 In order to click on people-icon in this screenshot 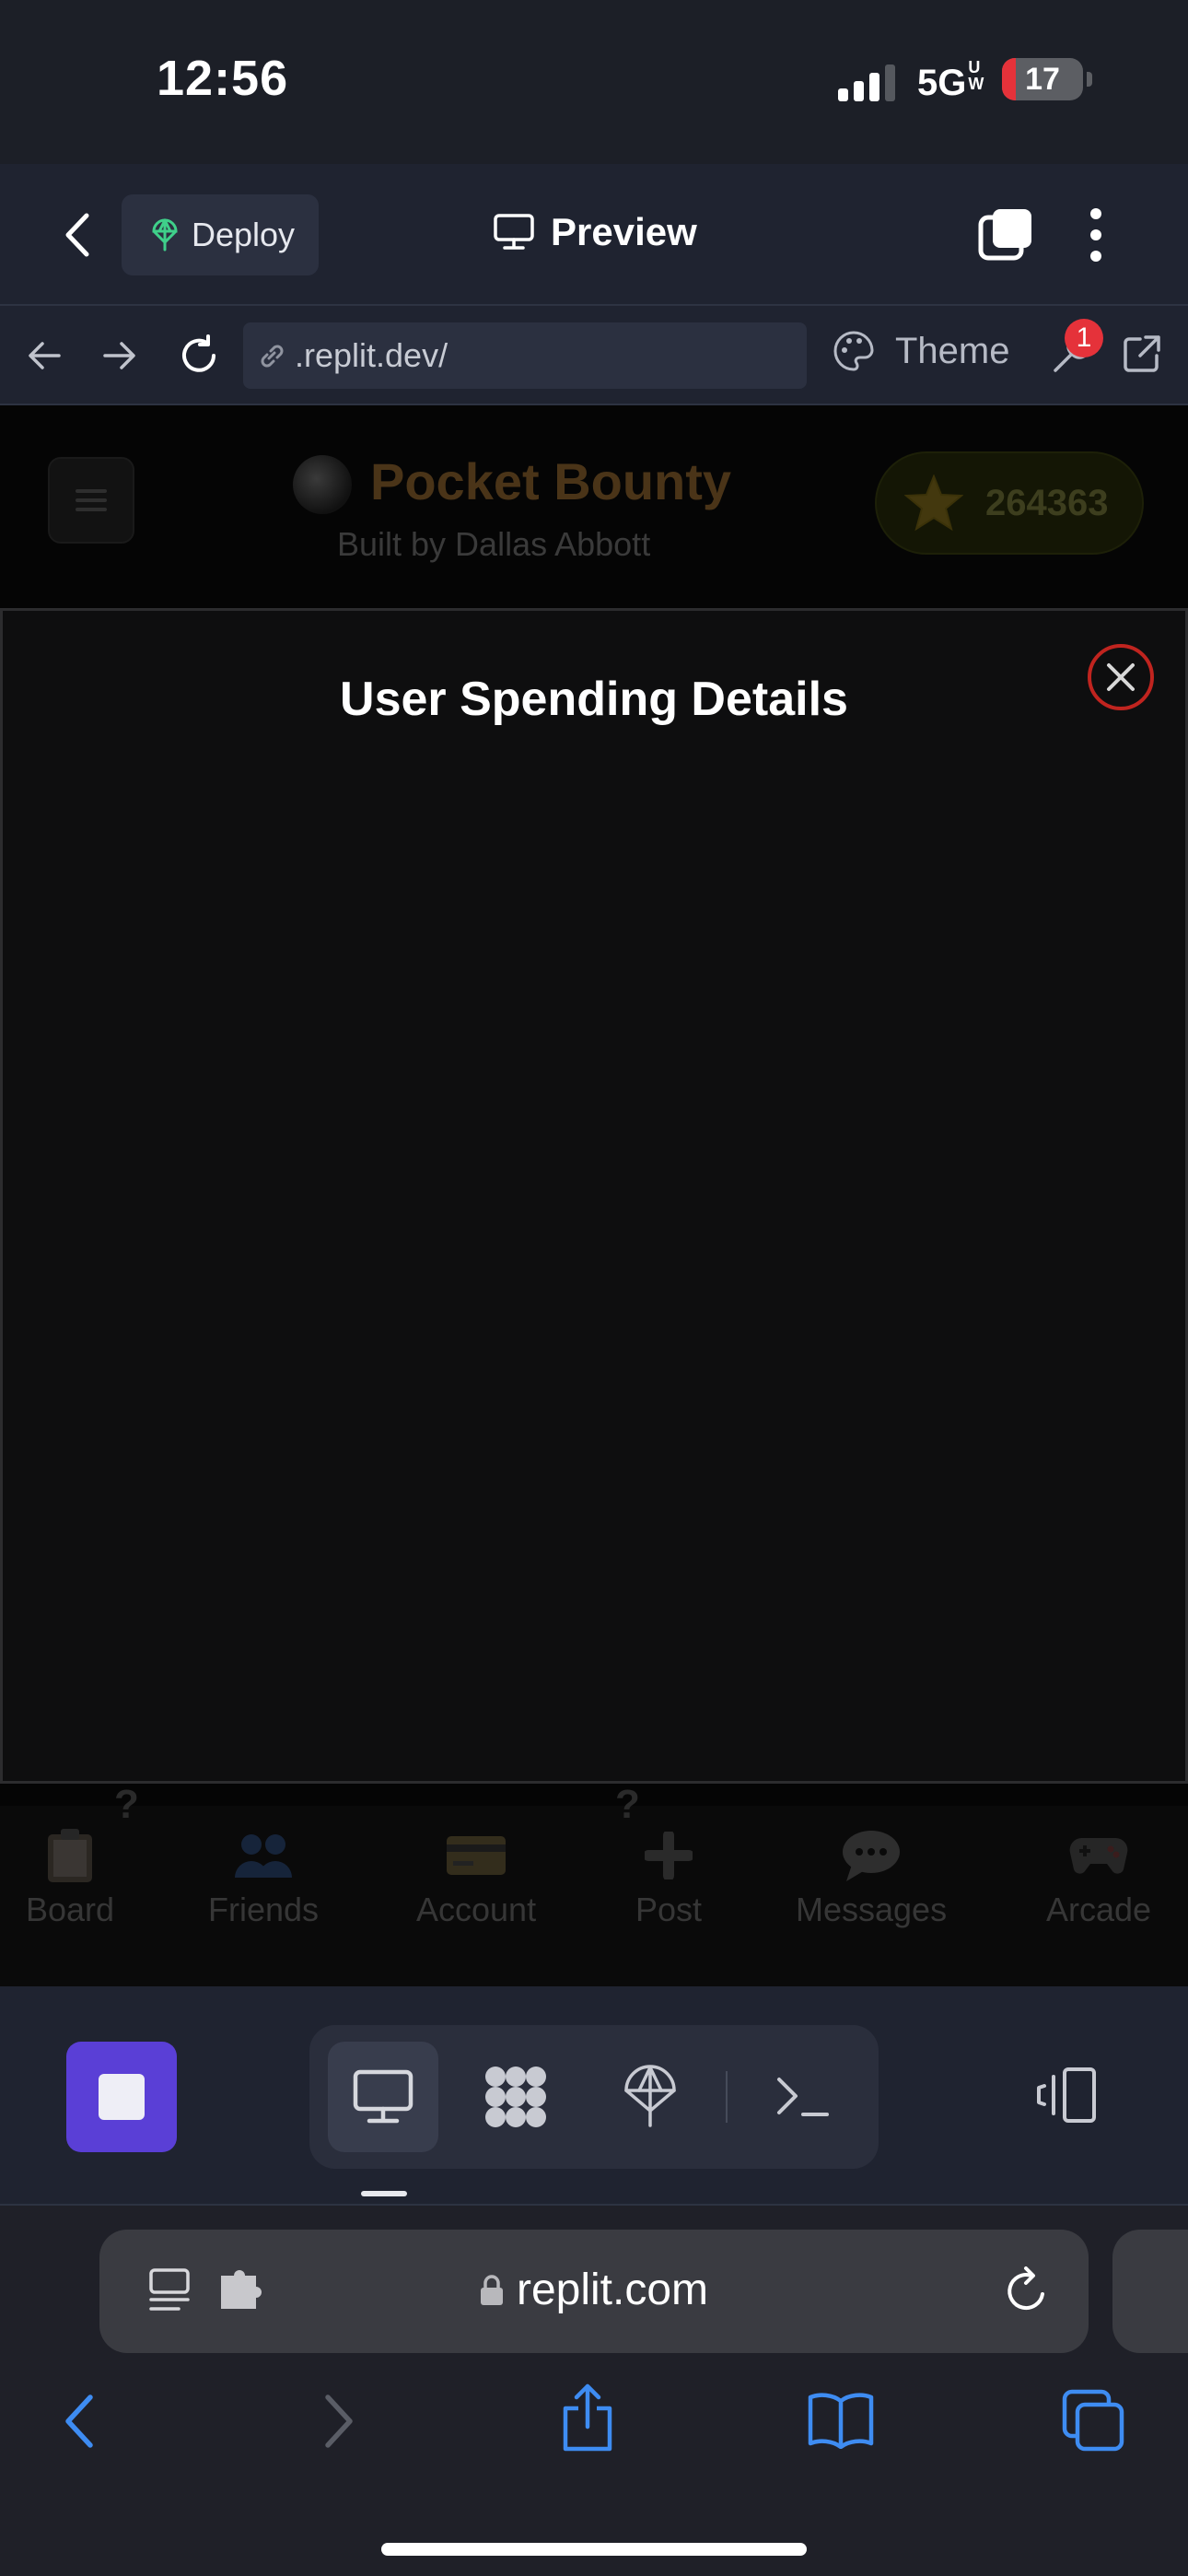, I will do `click(263, 1855)`.